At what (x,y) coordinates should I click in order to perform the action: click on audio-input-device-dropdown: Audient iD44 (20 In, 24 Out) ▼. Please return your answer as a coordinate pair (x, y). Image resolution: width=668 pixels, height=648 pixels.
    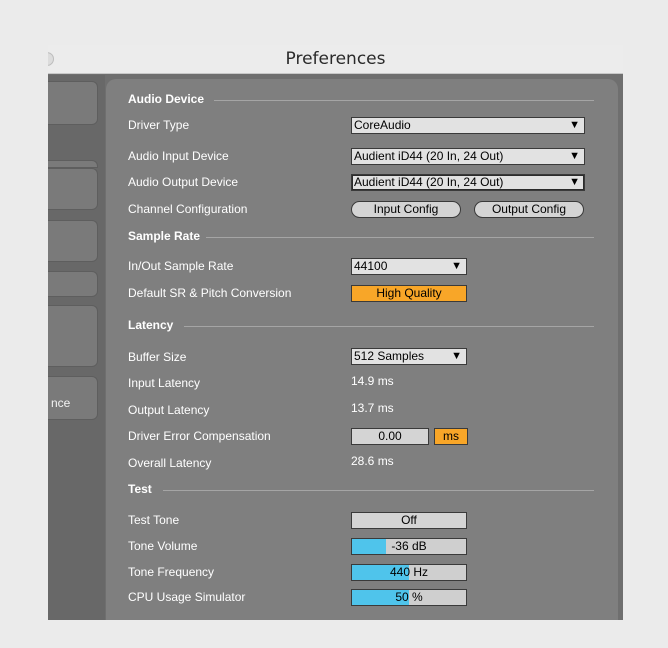
    Looking at the image, I should click on (468, 156).